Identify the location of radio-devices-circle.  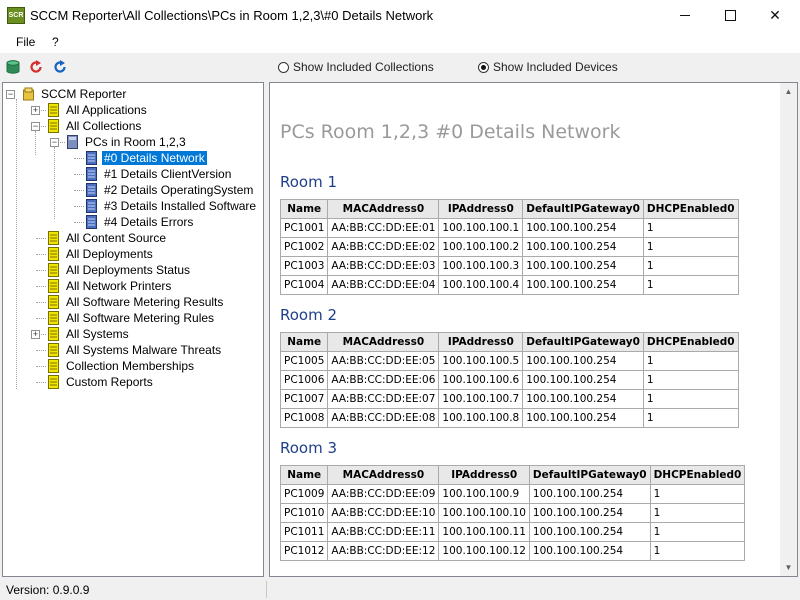
(483, 67).